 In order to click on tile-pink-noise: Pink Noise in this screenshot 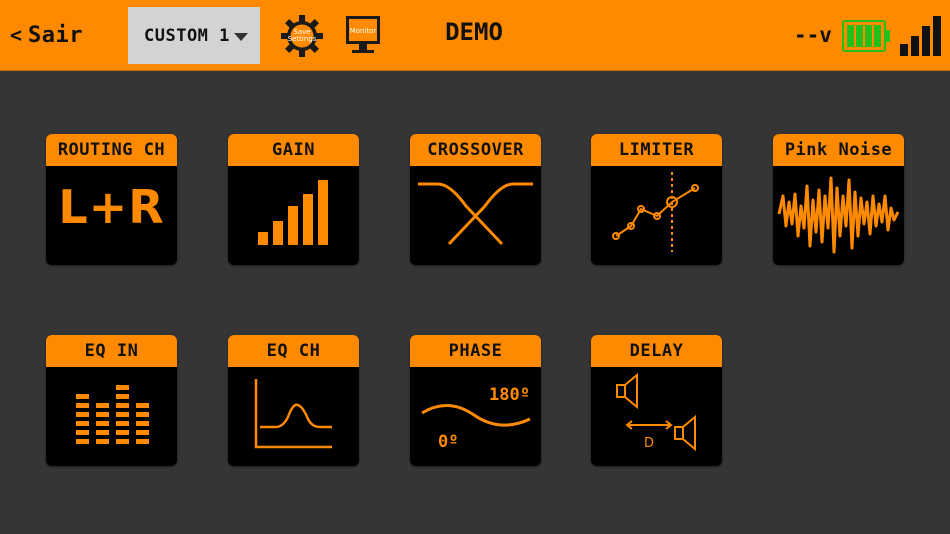, I will do `click(838, 199)`.